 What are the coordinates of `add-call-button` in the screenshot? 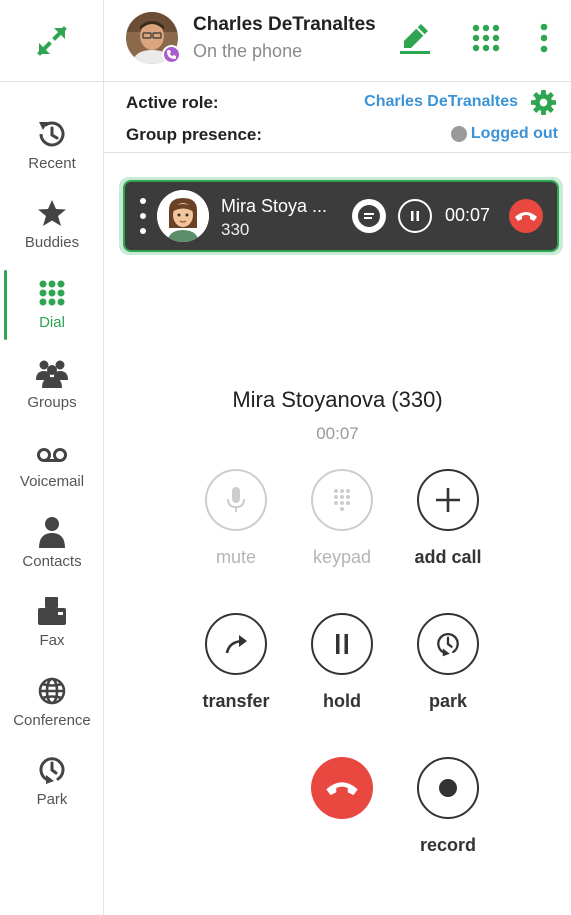 It's located at (448, 500).